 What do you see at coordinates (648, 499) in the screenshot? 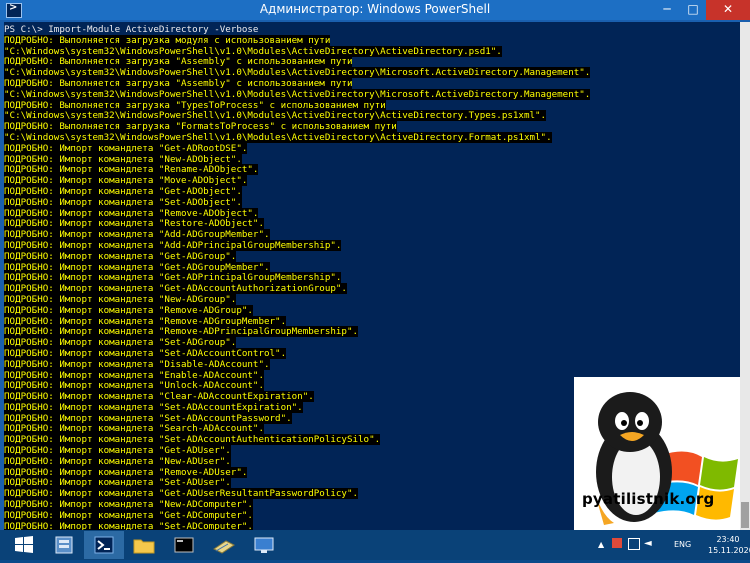
I see `watermark-text: pyatilistnik.org` at bounding box center [648, 499].